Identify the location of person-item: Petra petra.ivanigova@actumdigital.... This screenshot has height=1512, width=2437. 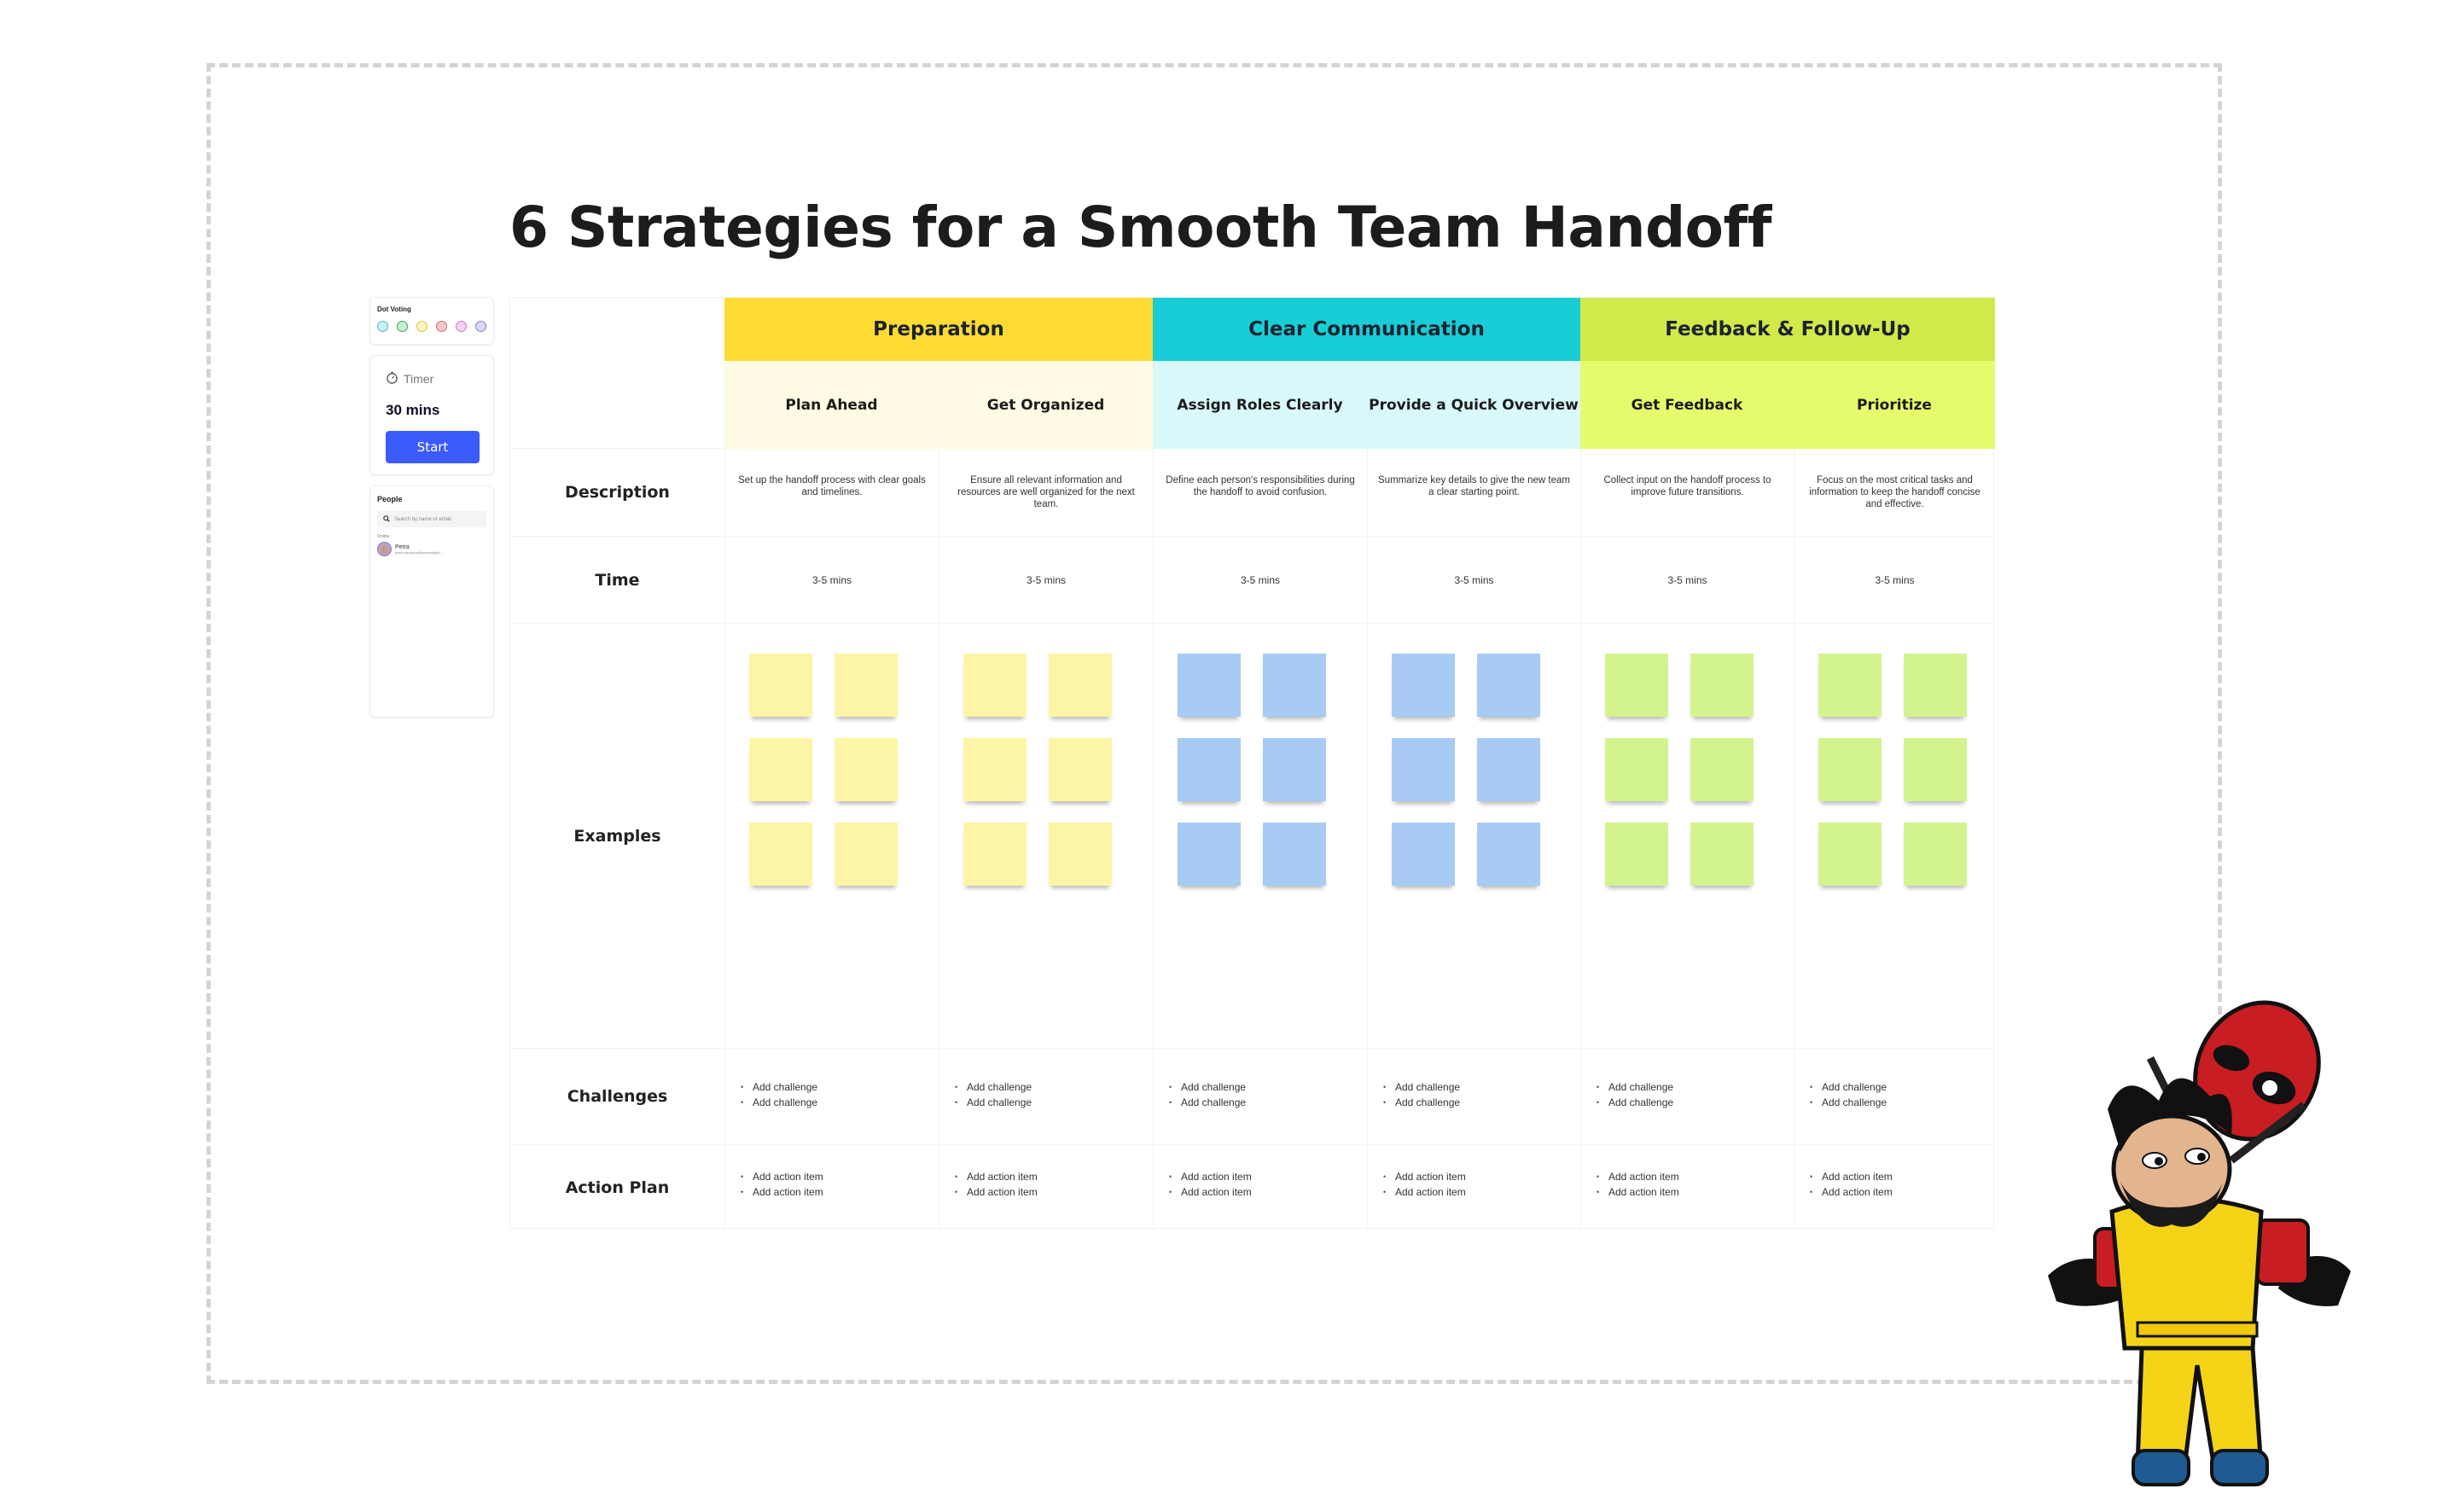
(431, 549).